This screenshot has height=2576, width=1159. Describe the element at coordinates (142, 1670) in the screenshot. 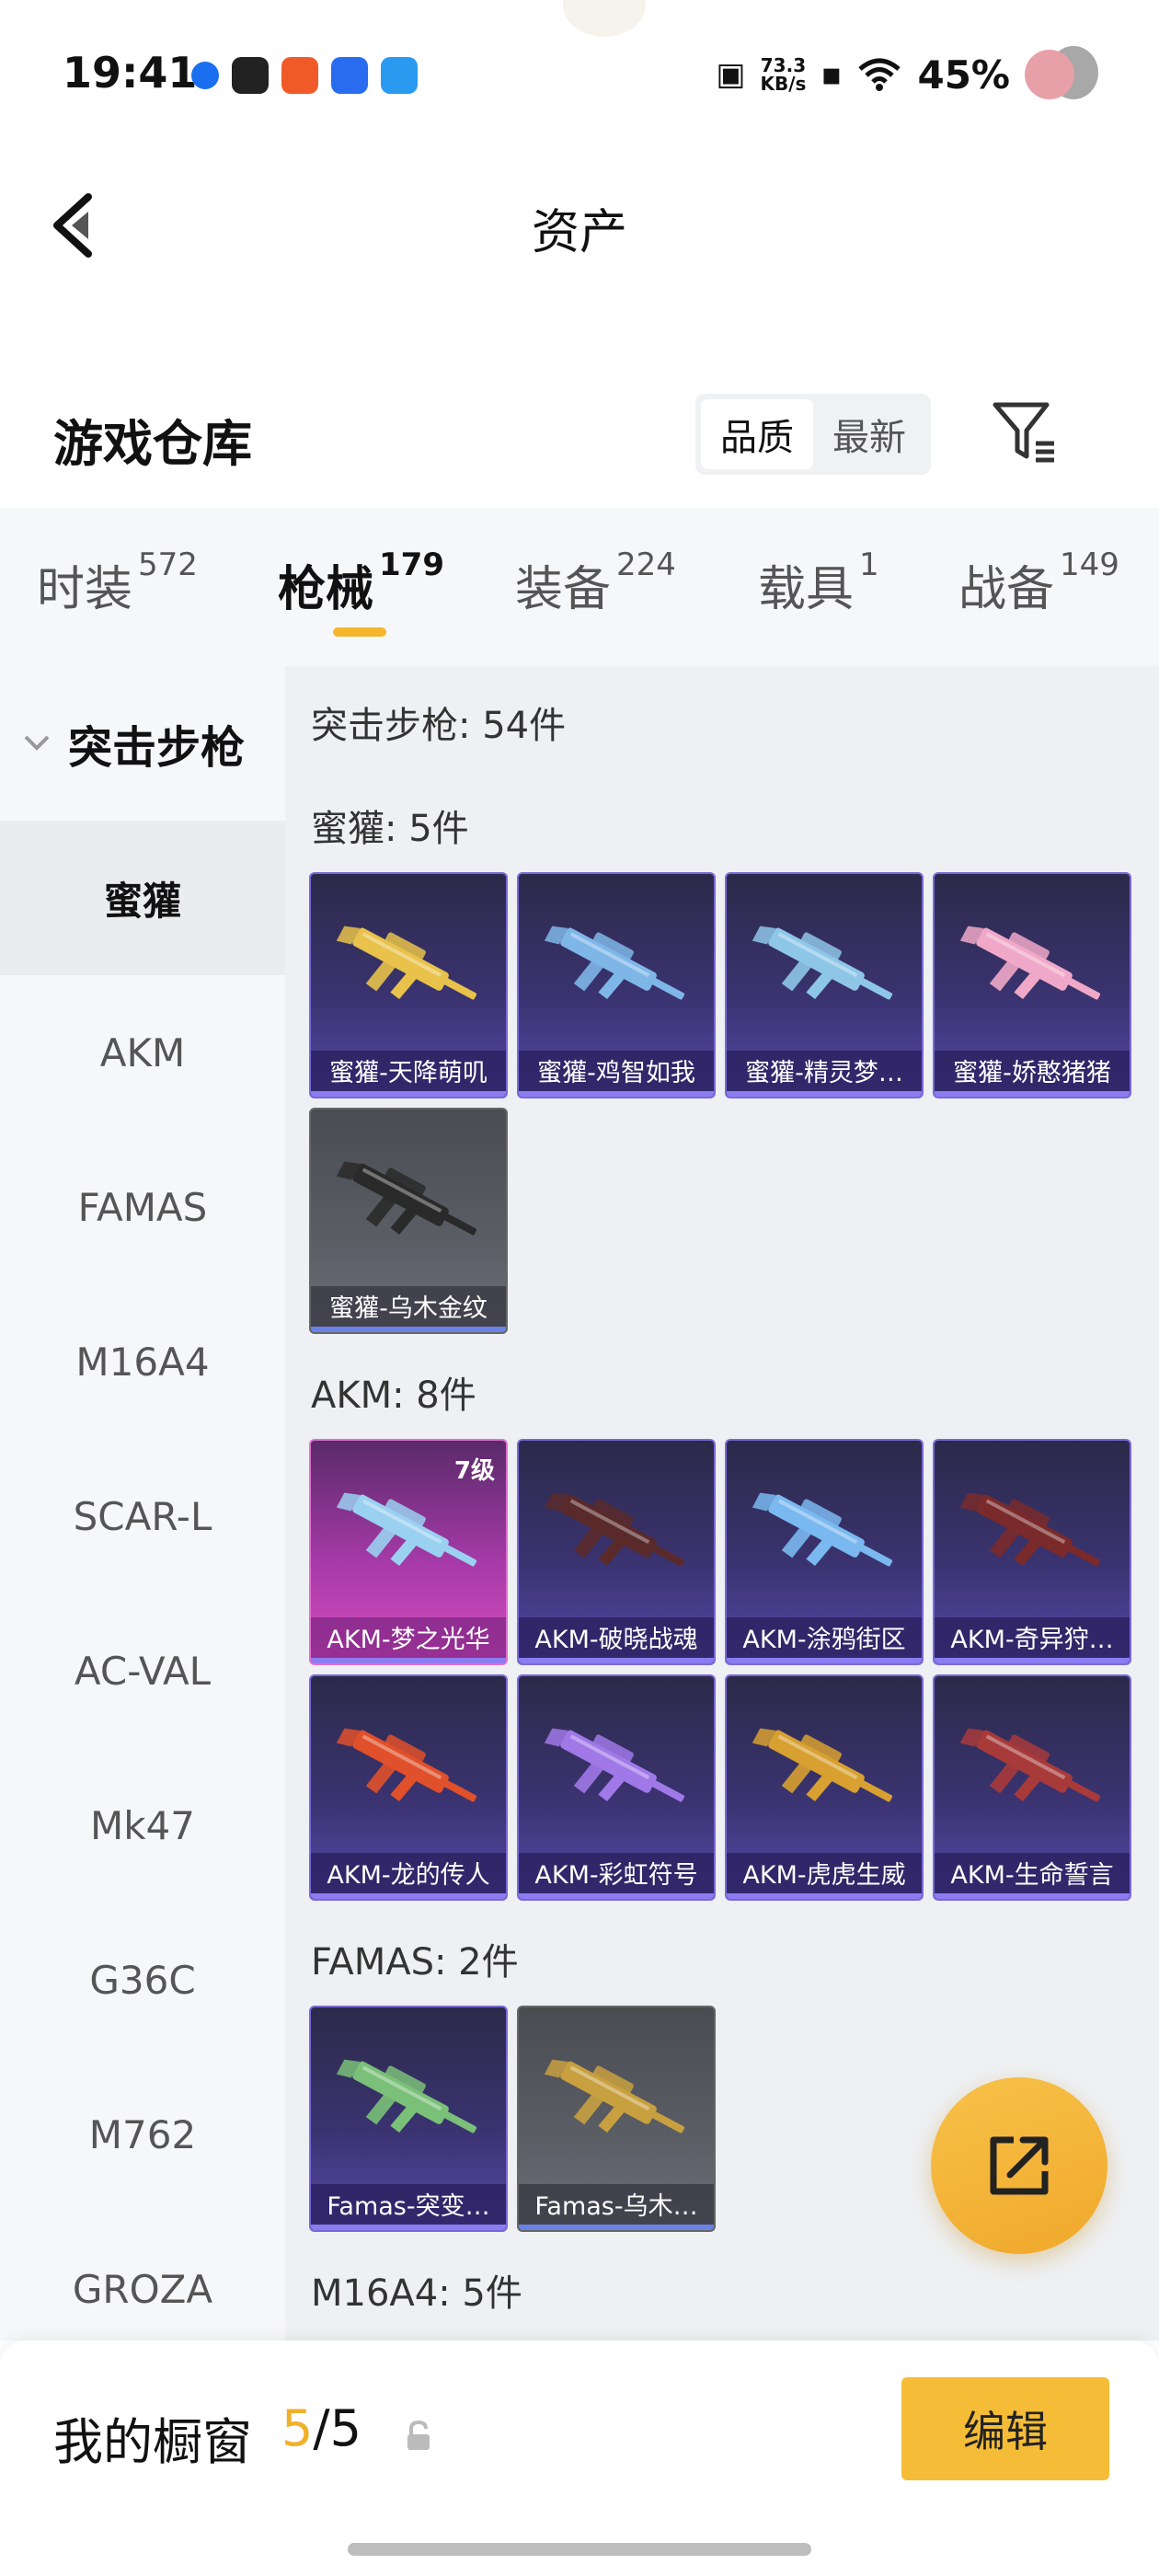

I see `sidebar-item-ac-val: AC-VAL` at that location.